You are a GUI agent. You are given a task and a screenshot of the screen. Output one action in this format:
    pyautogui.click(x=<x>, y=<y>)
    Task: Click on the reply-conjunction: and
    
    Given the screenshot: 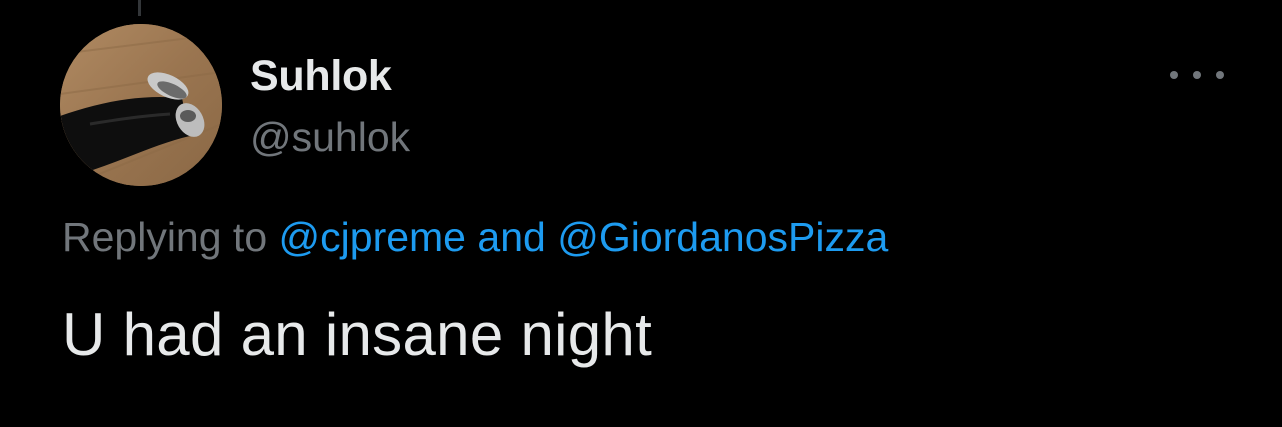 What is the action you would take?
    pyautogui.click(x=511, y=237)
    